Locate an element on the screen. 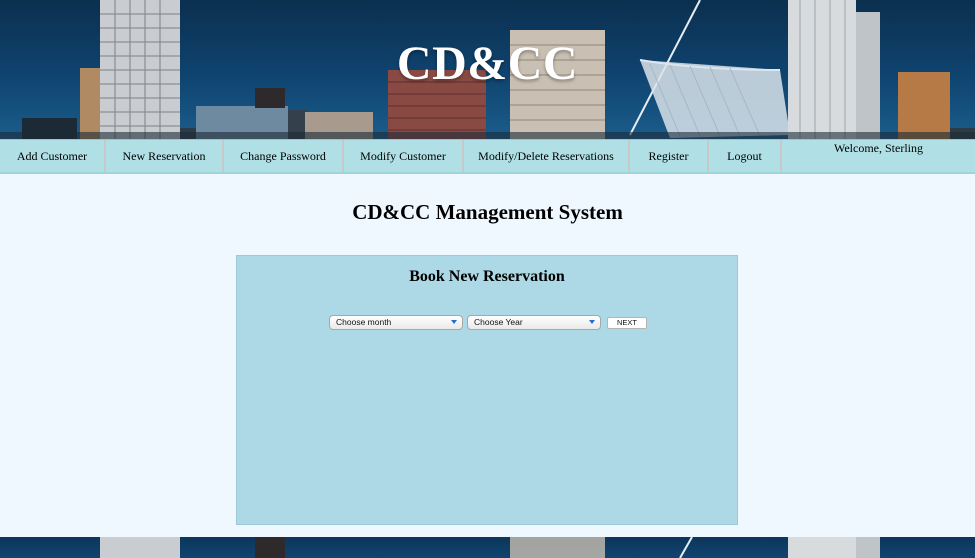 The height and width of the screenshot is (558, 975). reservation-controls: Choose month Choose Year NEXT is located at coordinates (488, 322).